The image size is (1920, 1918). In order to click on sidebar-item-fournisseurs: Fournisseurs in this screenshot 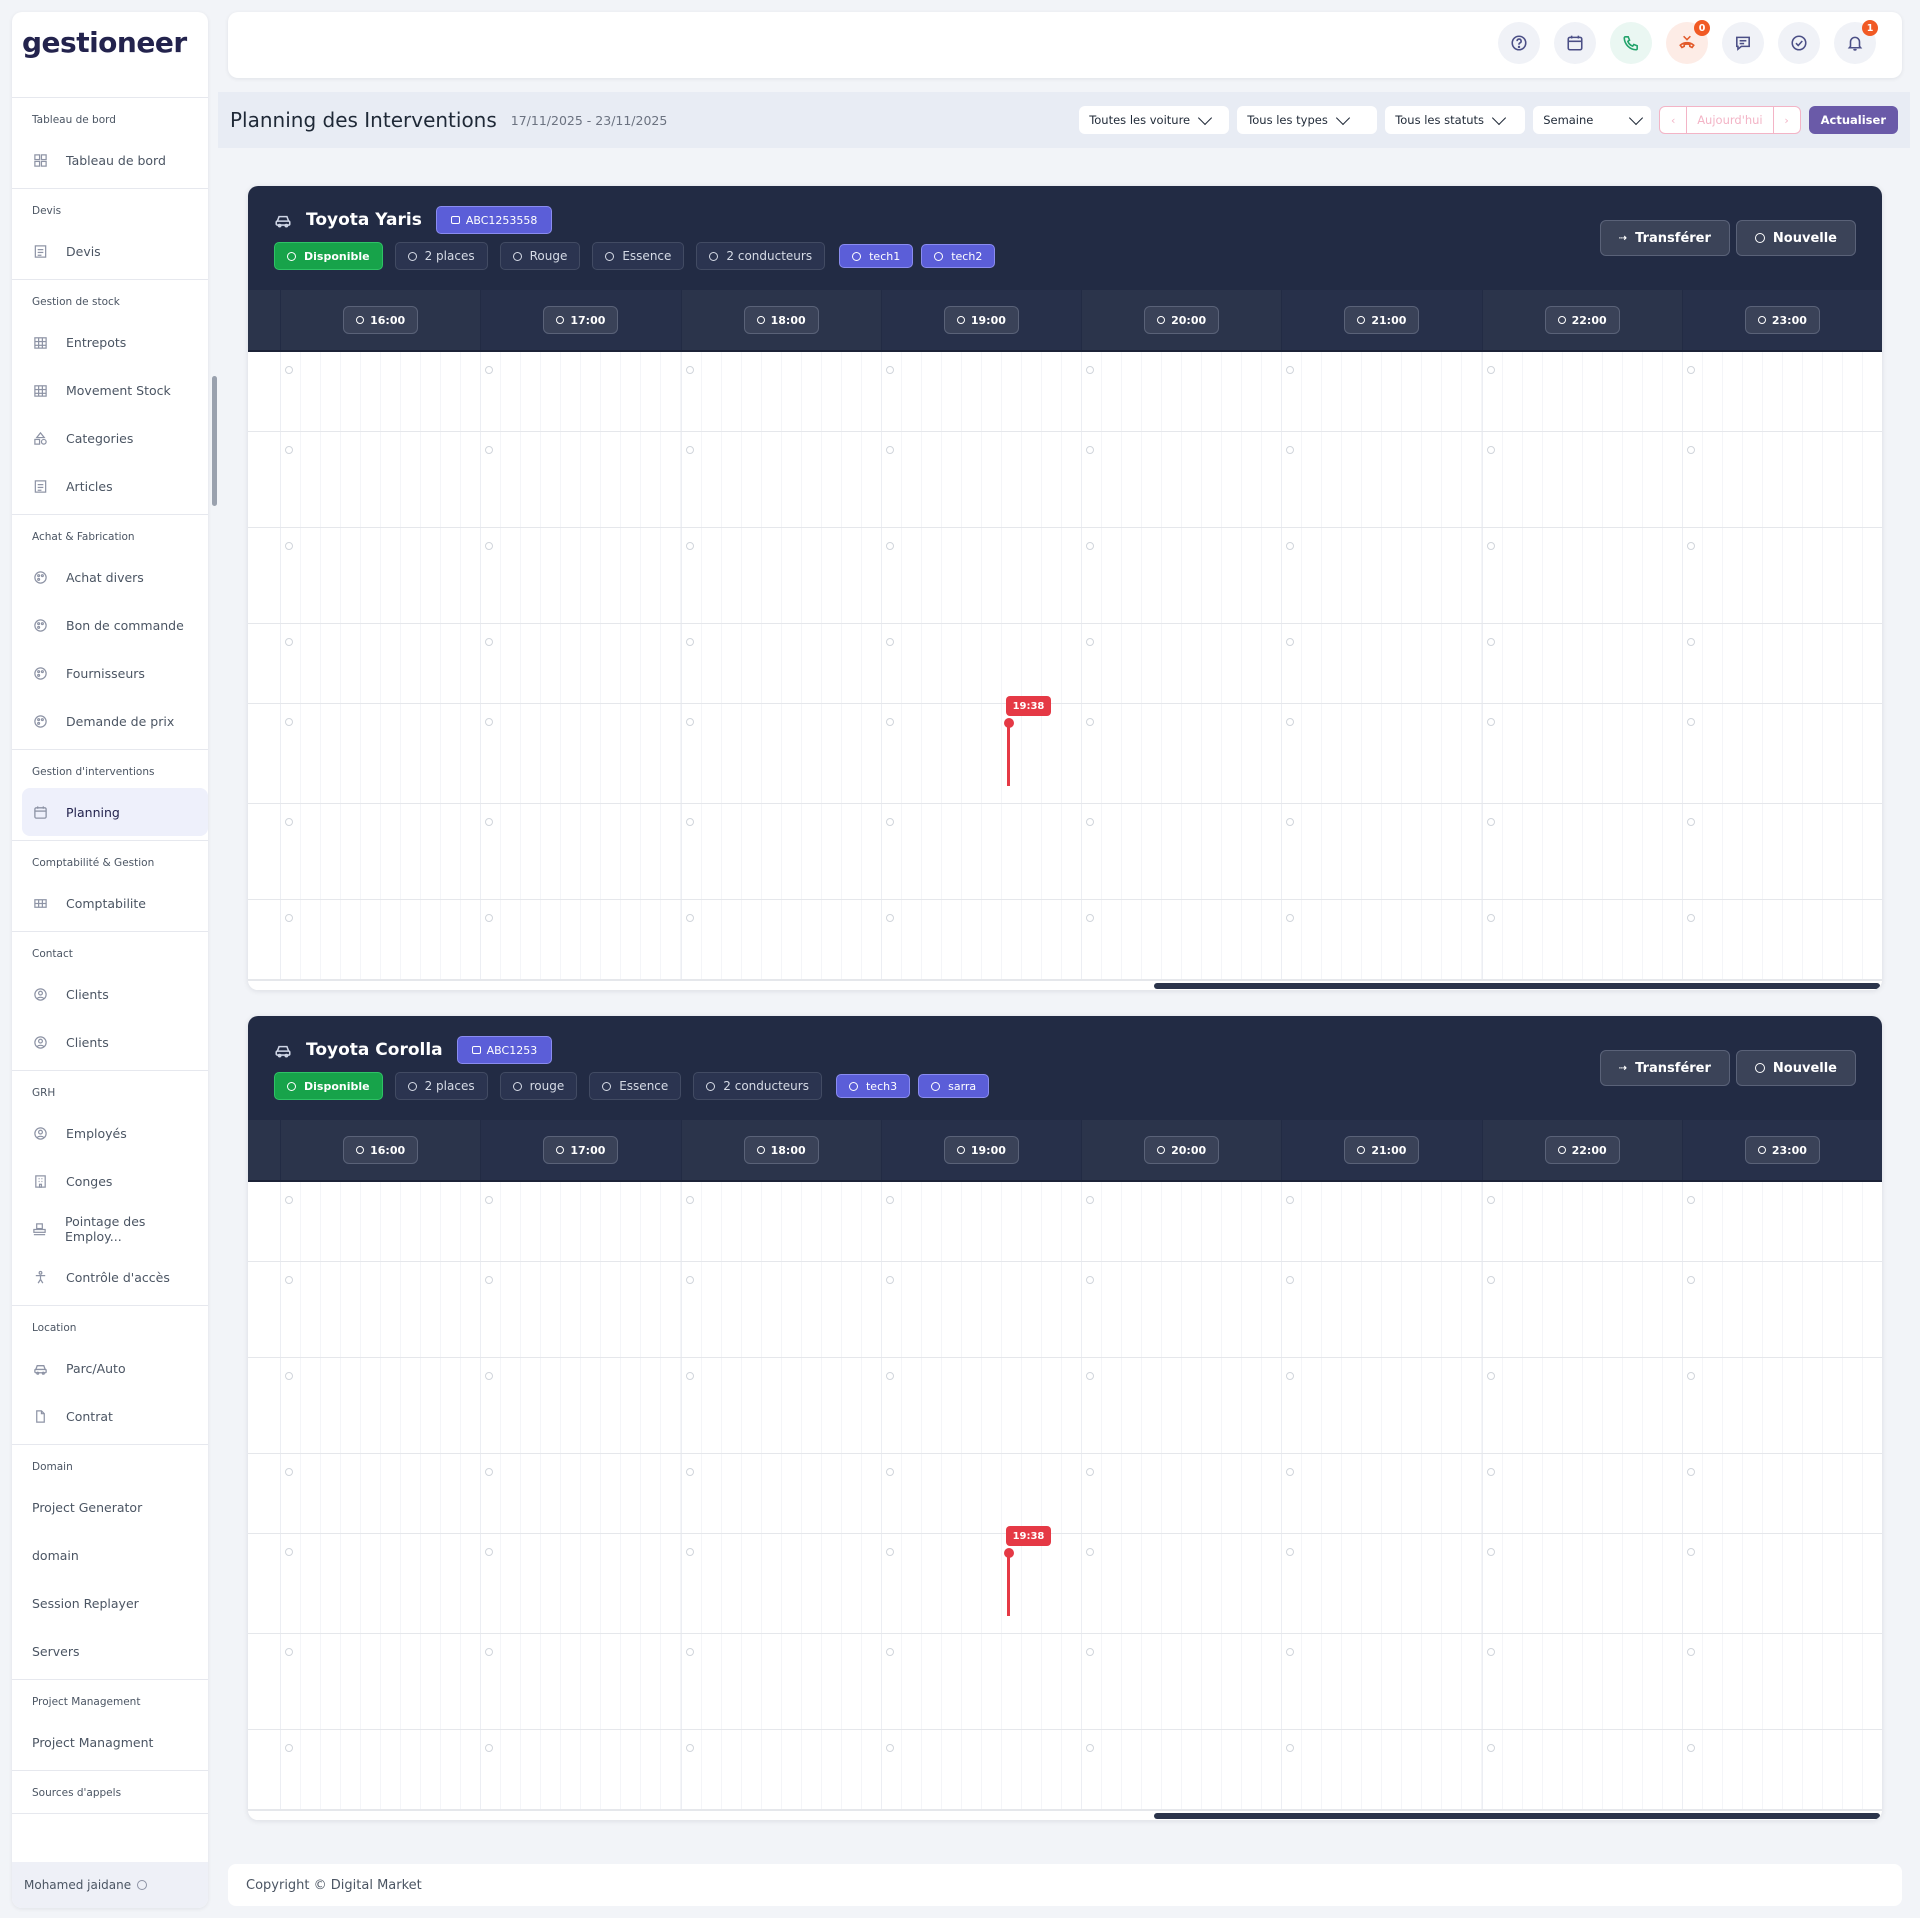, I will do `click(110, 673)`.